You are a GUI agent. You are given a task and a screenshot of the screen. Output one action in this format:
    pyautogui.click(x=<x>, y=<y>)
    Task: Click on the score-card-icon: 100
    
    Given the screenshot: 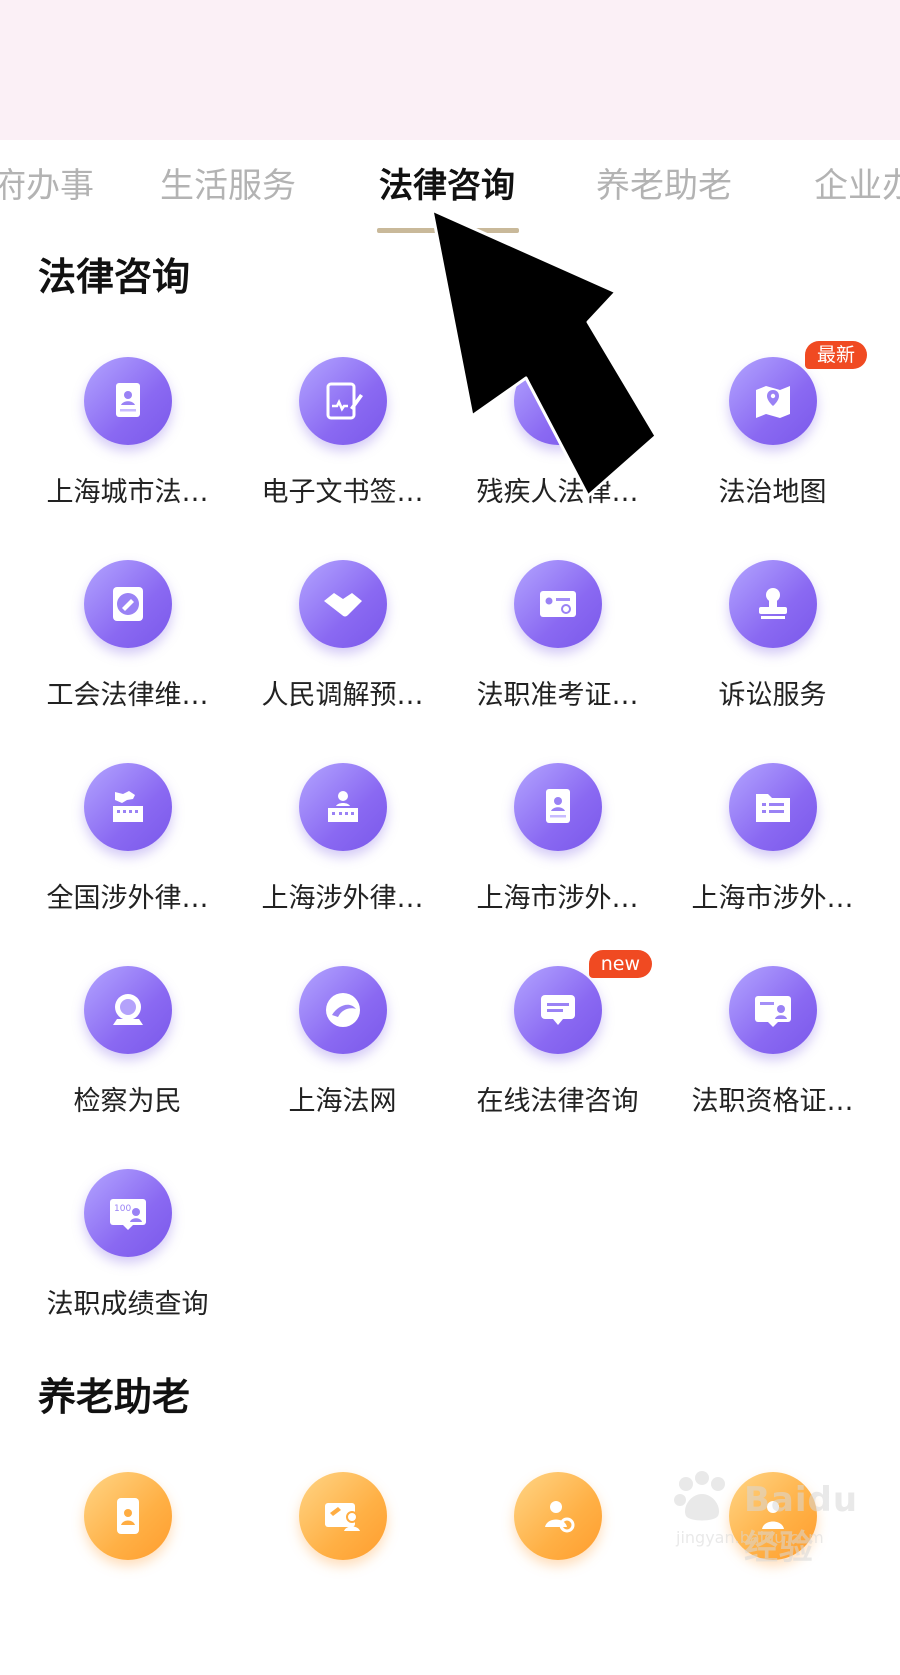 What is the action you would take?
    pyautogui.click(x=128, y=1213)
    